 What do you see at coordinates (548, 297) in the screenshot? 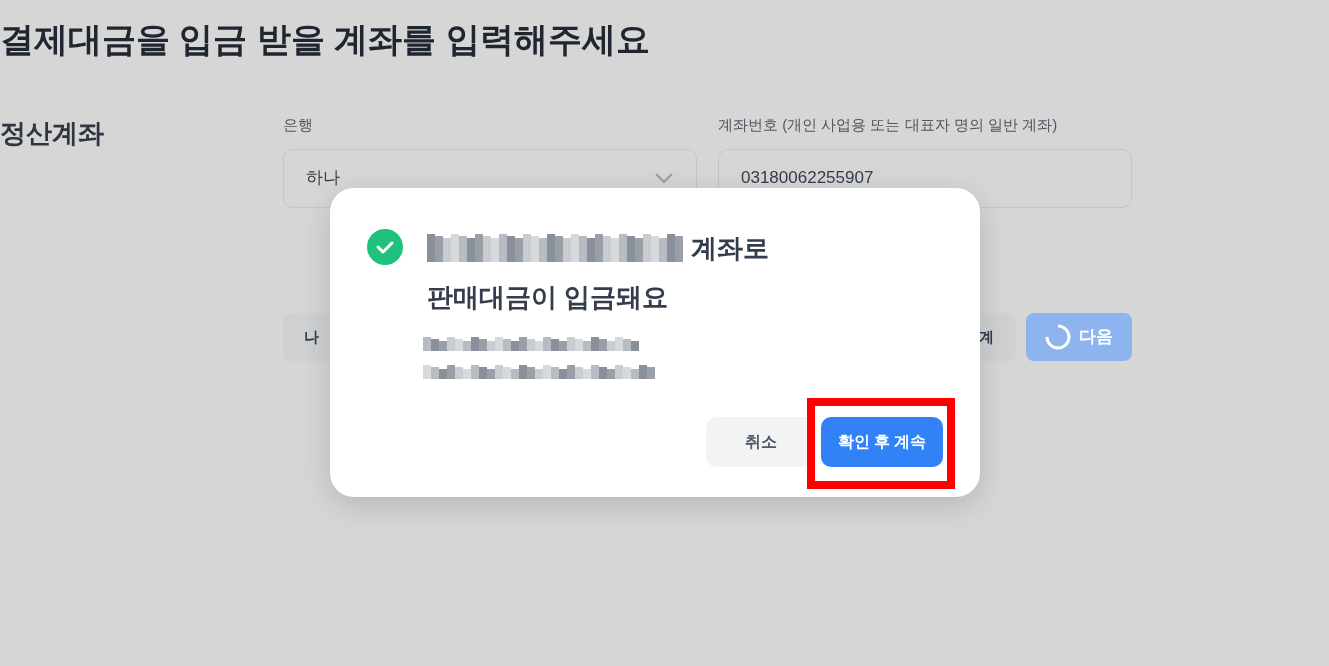
I see `dialog-title: 판매대금이 입금돼요` at bounding box center [548, 297].